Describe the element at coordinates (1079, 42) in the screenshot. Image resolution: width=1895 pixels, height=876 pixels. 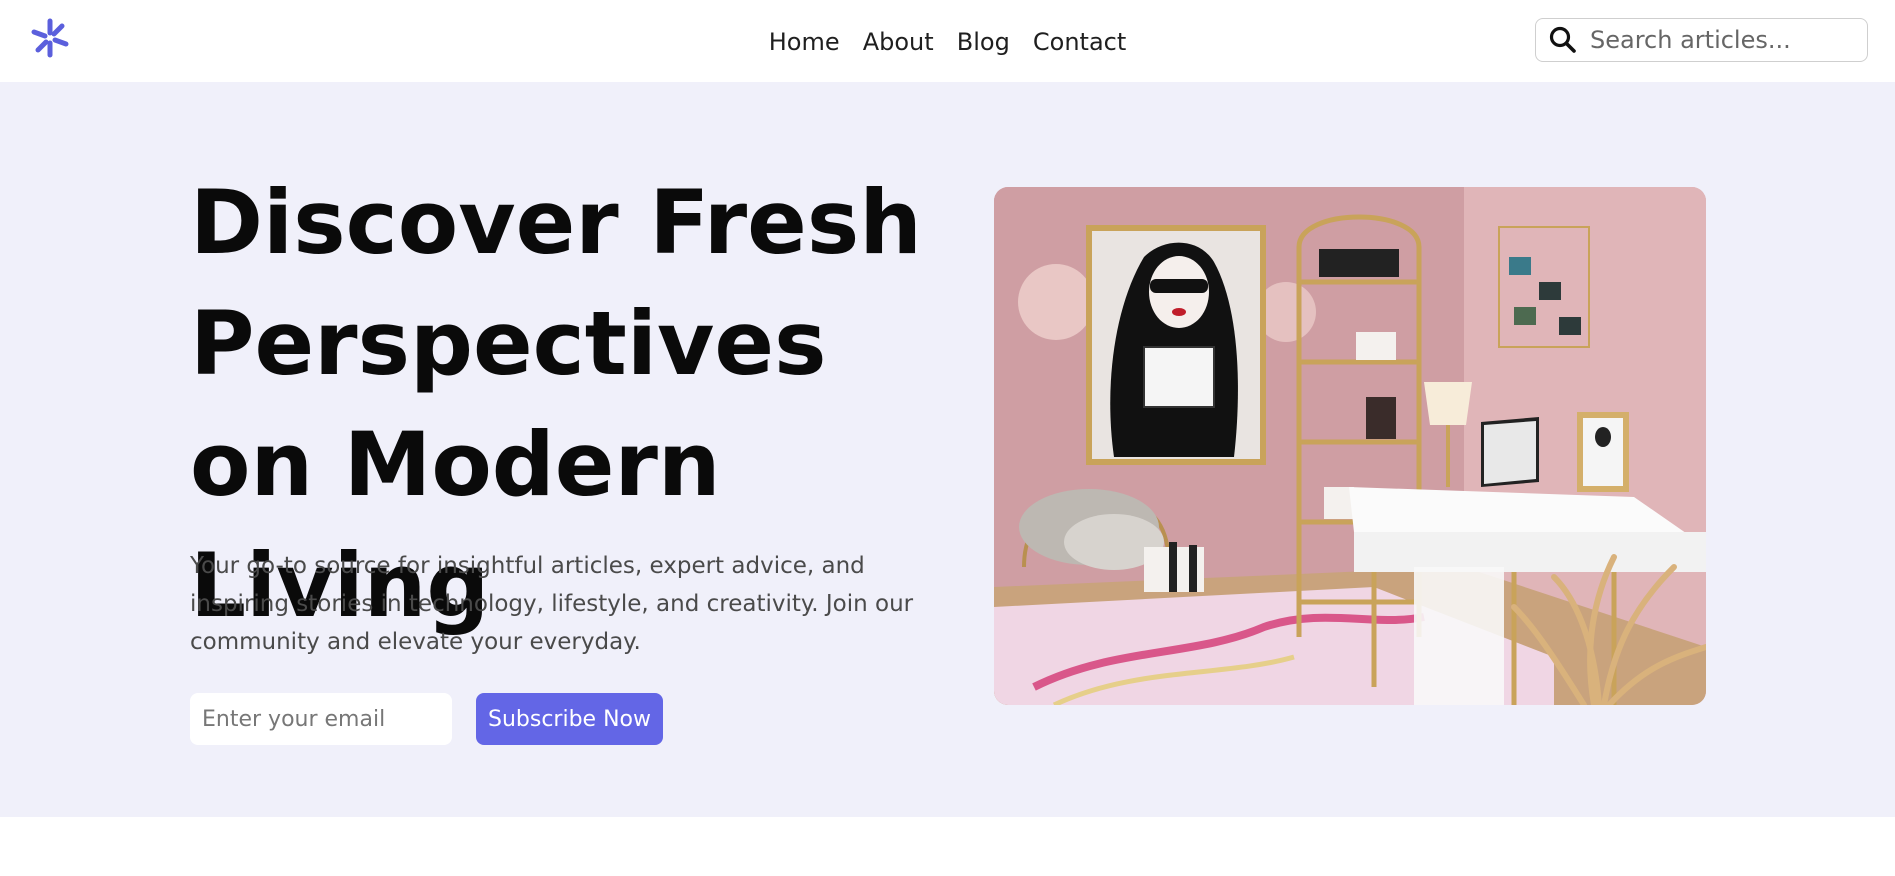
I see `nav-contact-link: Contact` at that location.